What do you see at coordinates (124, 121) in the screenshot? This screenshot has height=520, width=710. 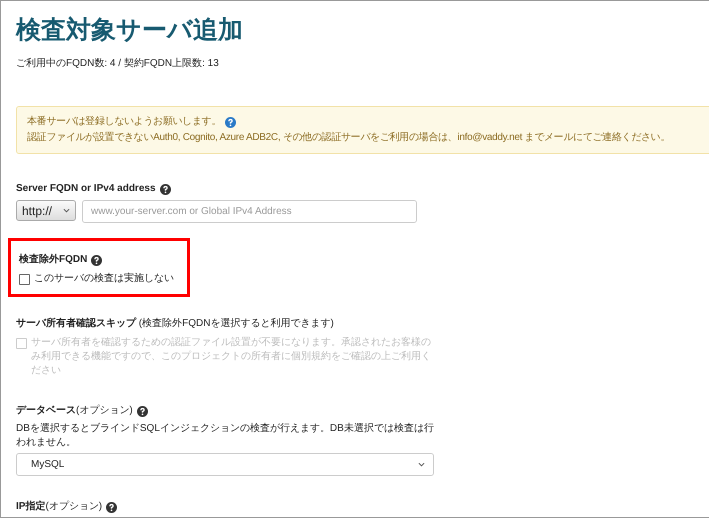 I see `alert-text: 本番サーバは登録しないようお願いします。` at bounding box center [124, 121].